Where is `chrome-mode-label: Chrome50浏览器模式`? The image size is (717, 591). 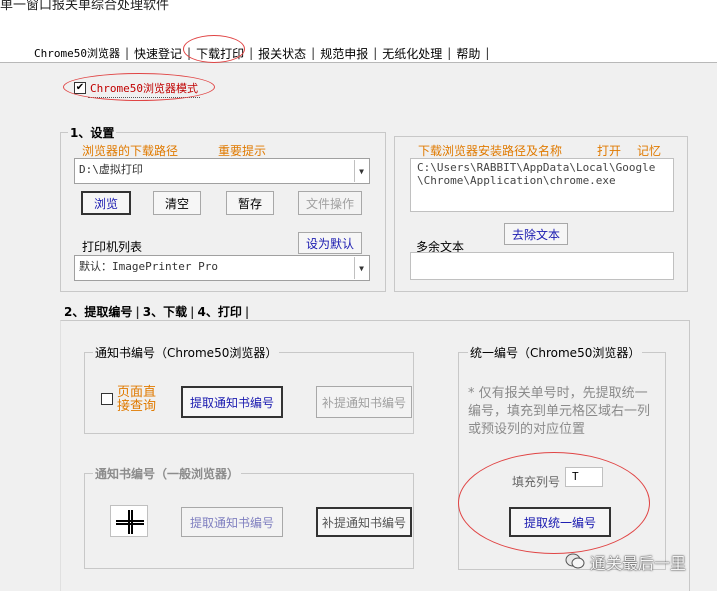
chrome-mode-label: Chrome50浏览器模式 is located at coordinates (144, 88).